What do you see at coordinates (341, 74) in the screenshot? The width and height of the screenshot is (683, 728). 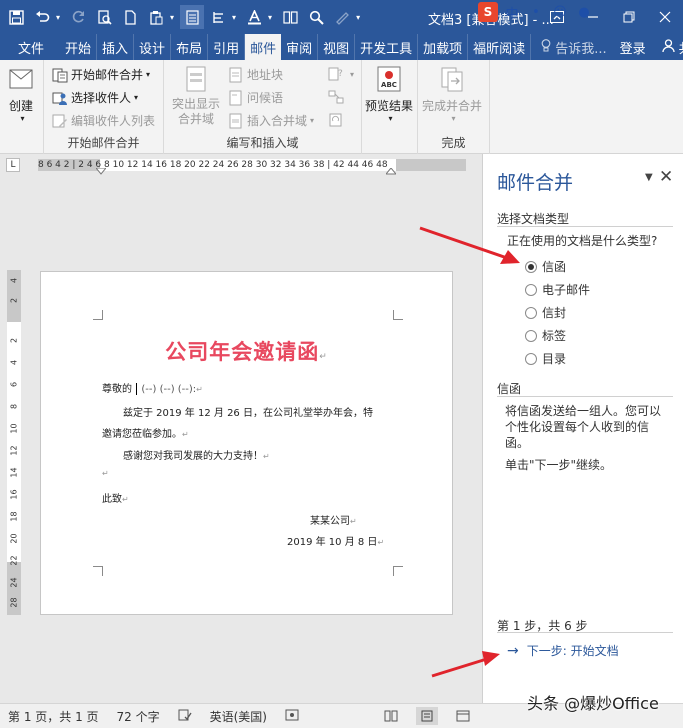 I see `rules-button: ? ▾` at bounding box center [341, 74].